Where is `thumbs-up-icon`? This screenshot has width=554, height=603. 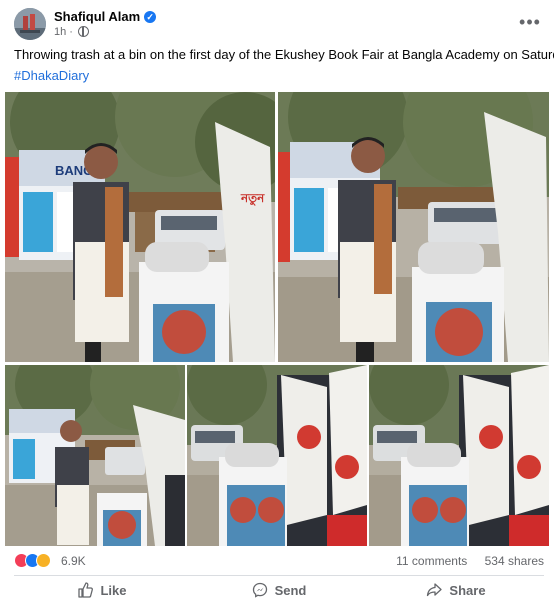 thumbs-up-icon is located at coordinates (86, 590).